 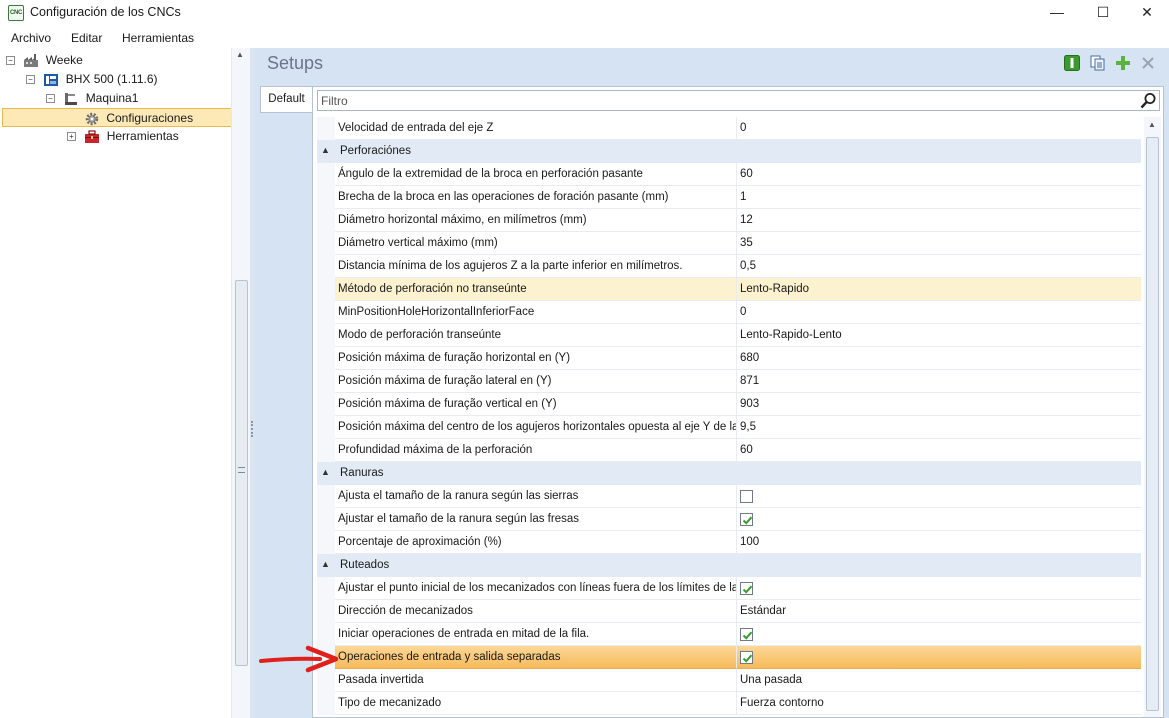 What do you see at coordinates (729, 473) in the screenshot?
I see `category-row: ▲ Ranuras` at bounding box center [729, 473].